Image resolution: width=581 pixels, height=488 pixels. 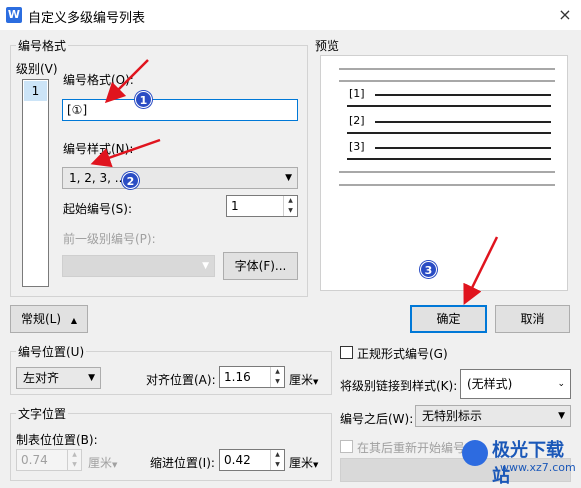 I want to click on restart-checkbox, so click(x=346, y=446).